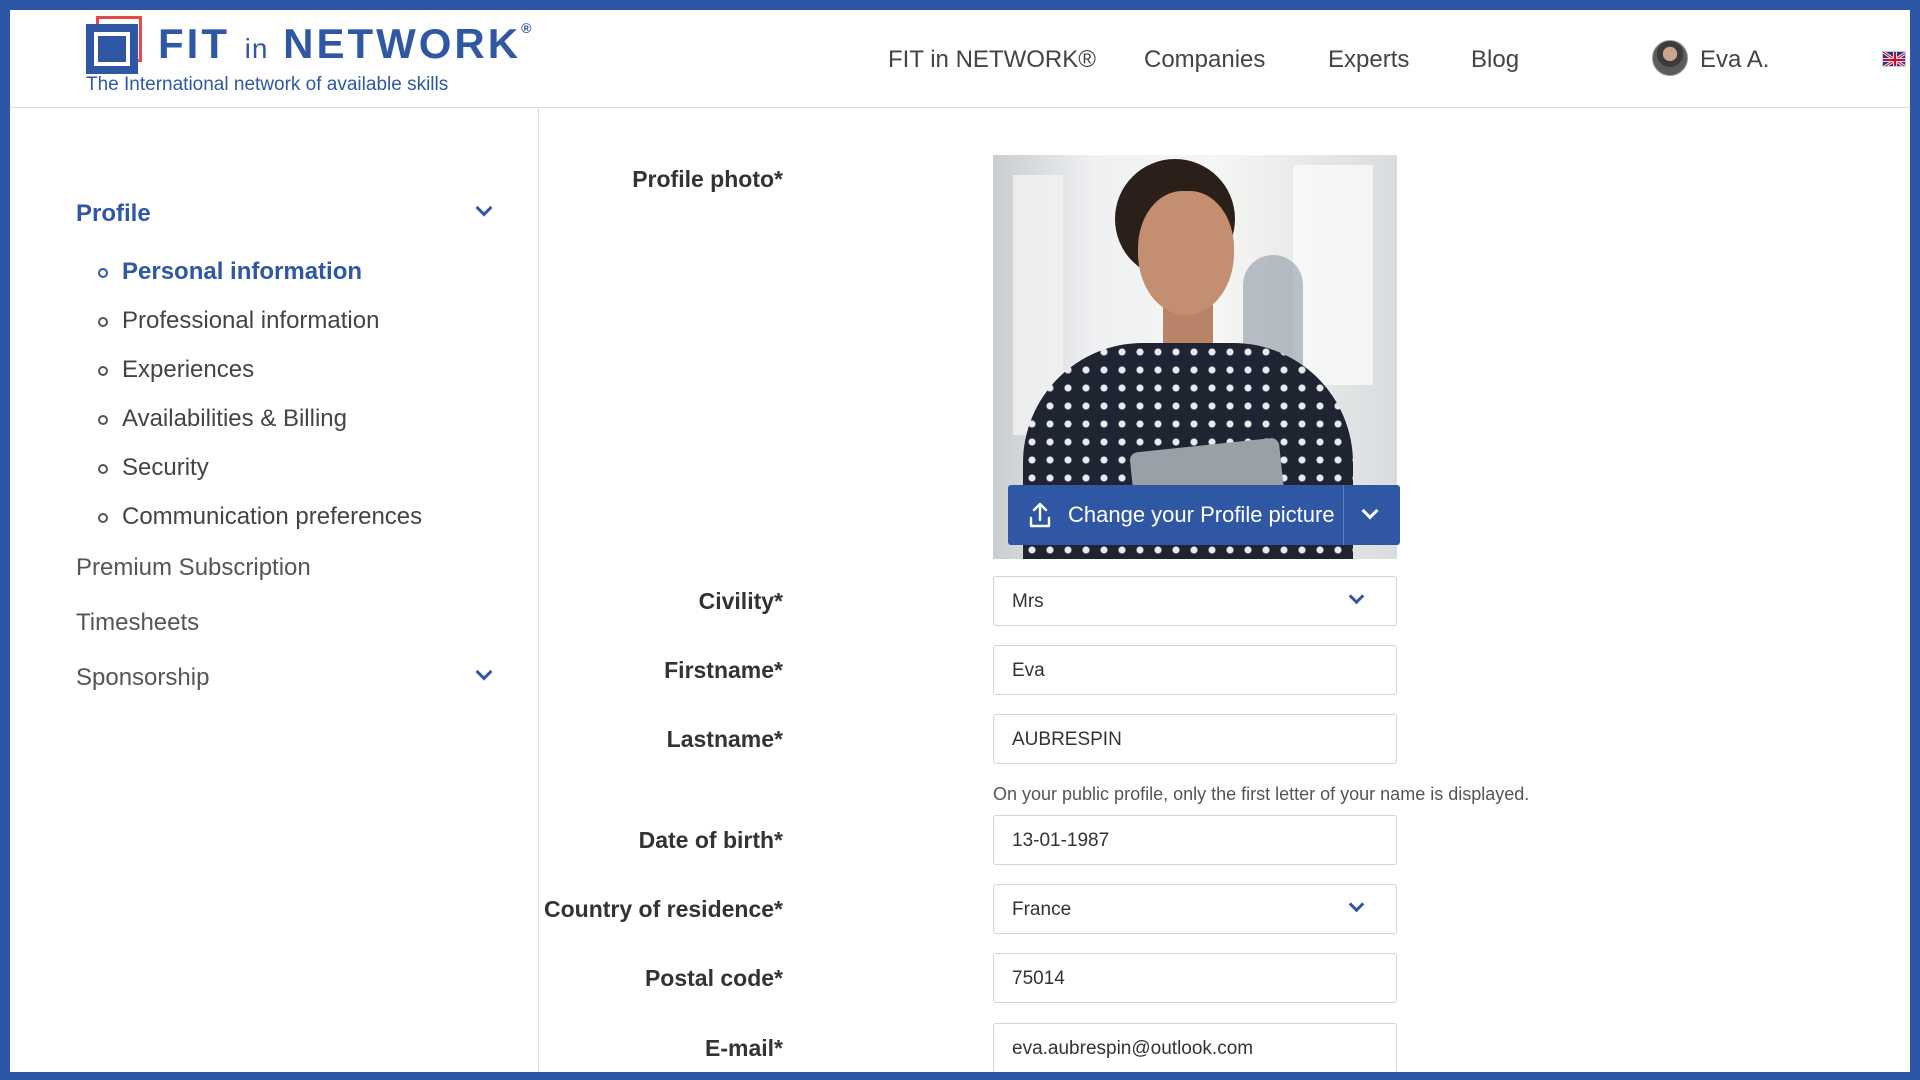 This screenshot has height=1080, width=1920. I want to click on date-of-birth-value: 13-01-1987, so click(1061, 840).